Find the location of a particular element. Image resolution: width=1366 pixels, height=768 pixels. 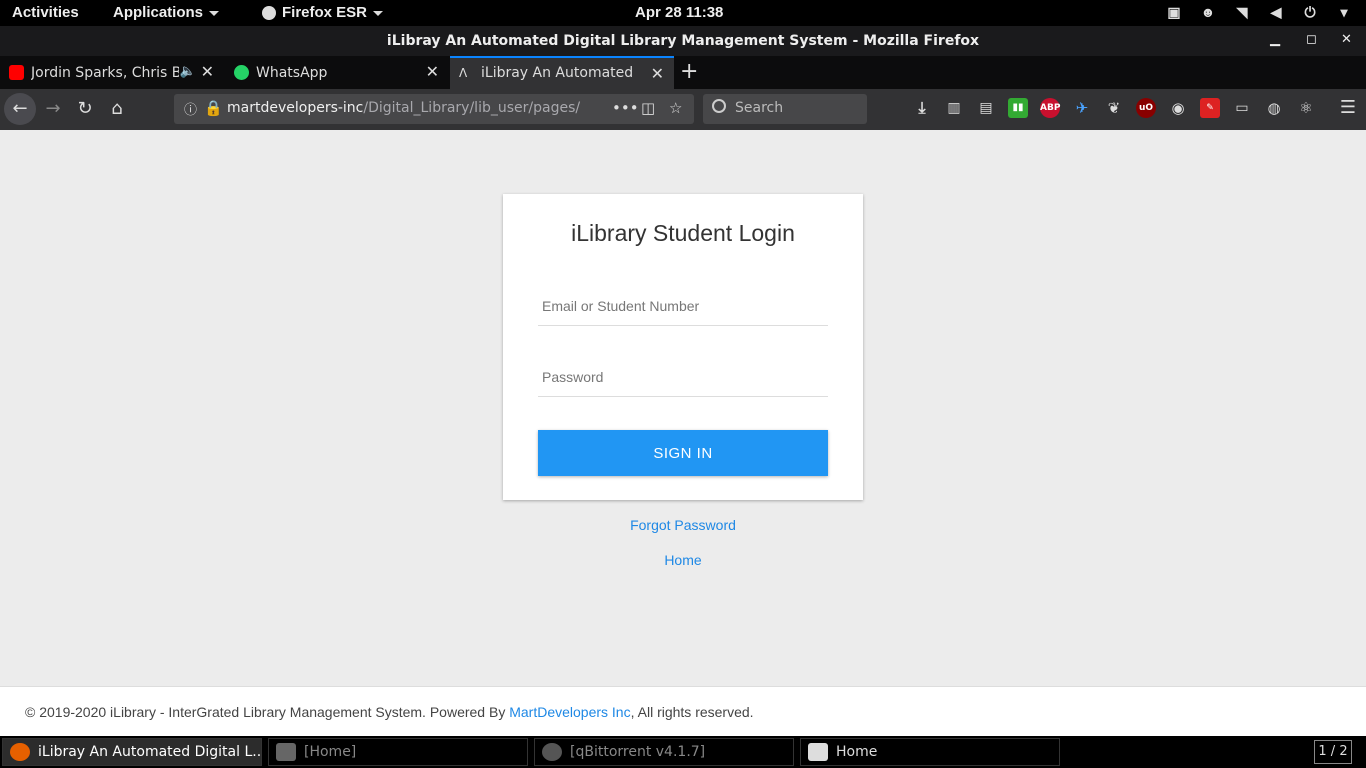

screen-extension-icon: ▭ is located at coordinates (1242, 108).